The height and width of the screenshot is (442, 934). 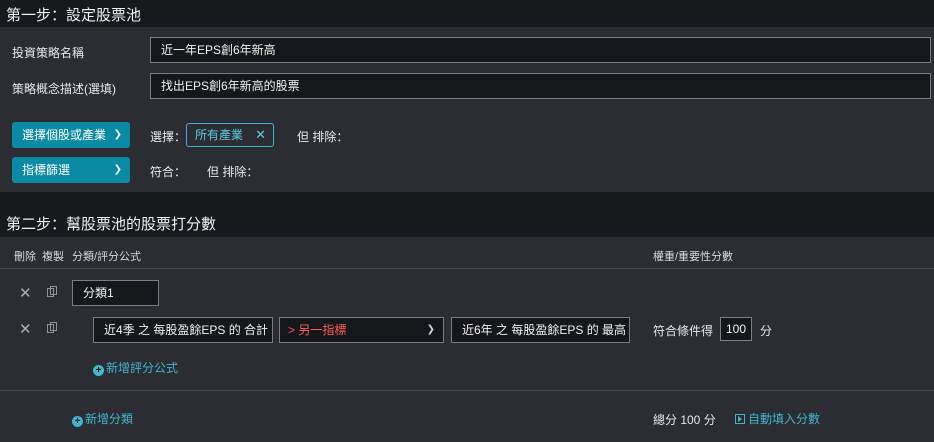 I want to click on score-unit: 分, so click(x=766, y=331).